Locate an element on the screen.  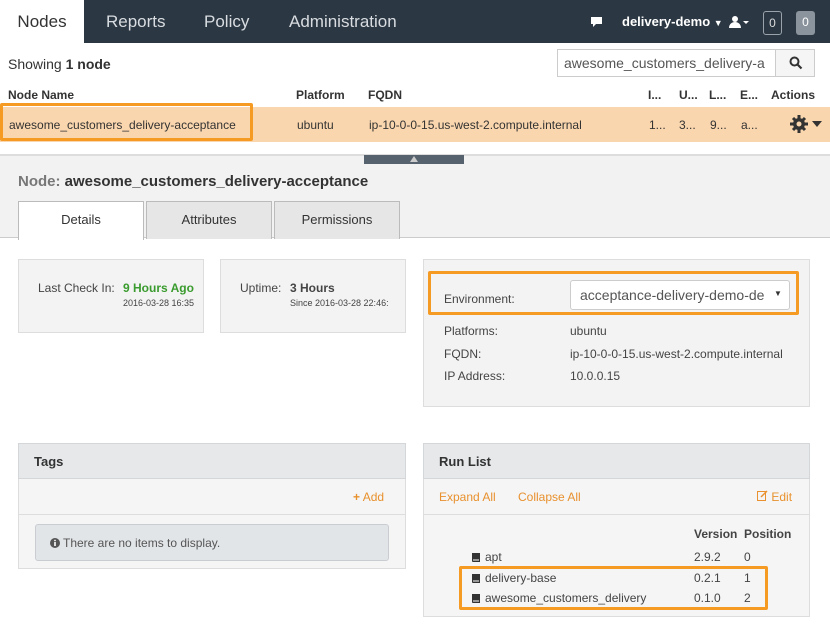
actions-menu is located at coordinates (807, 125).